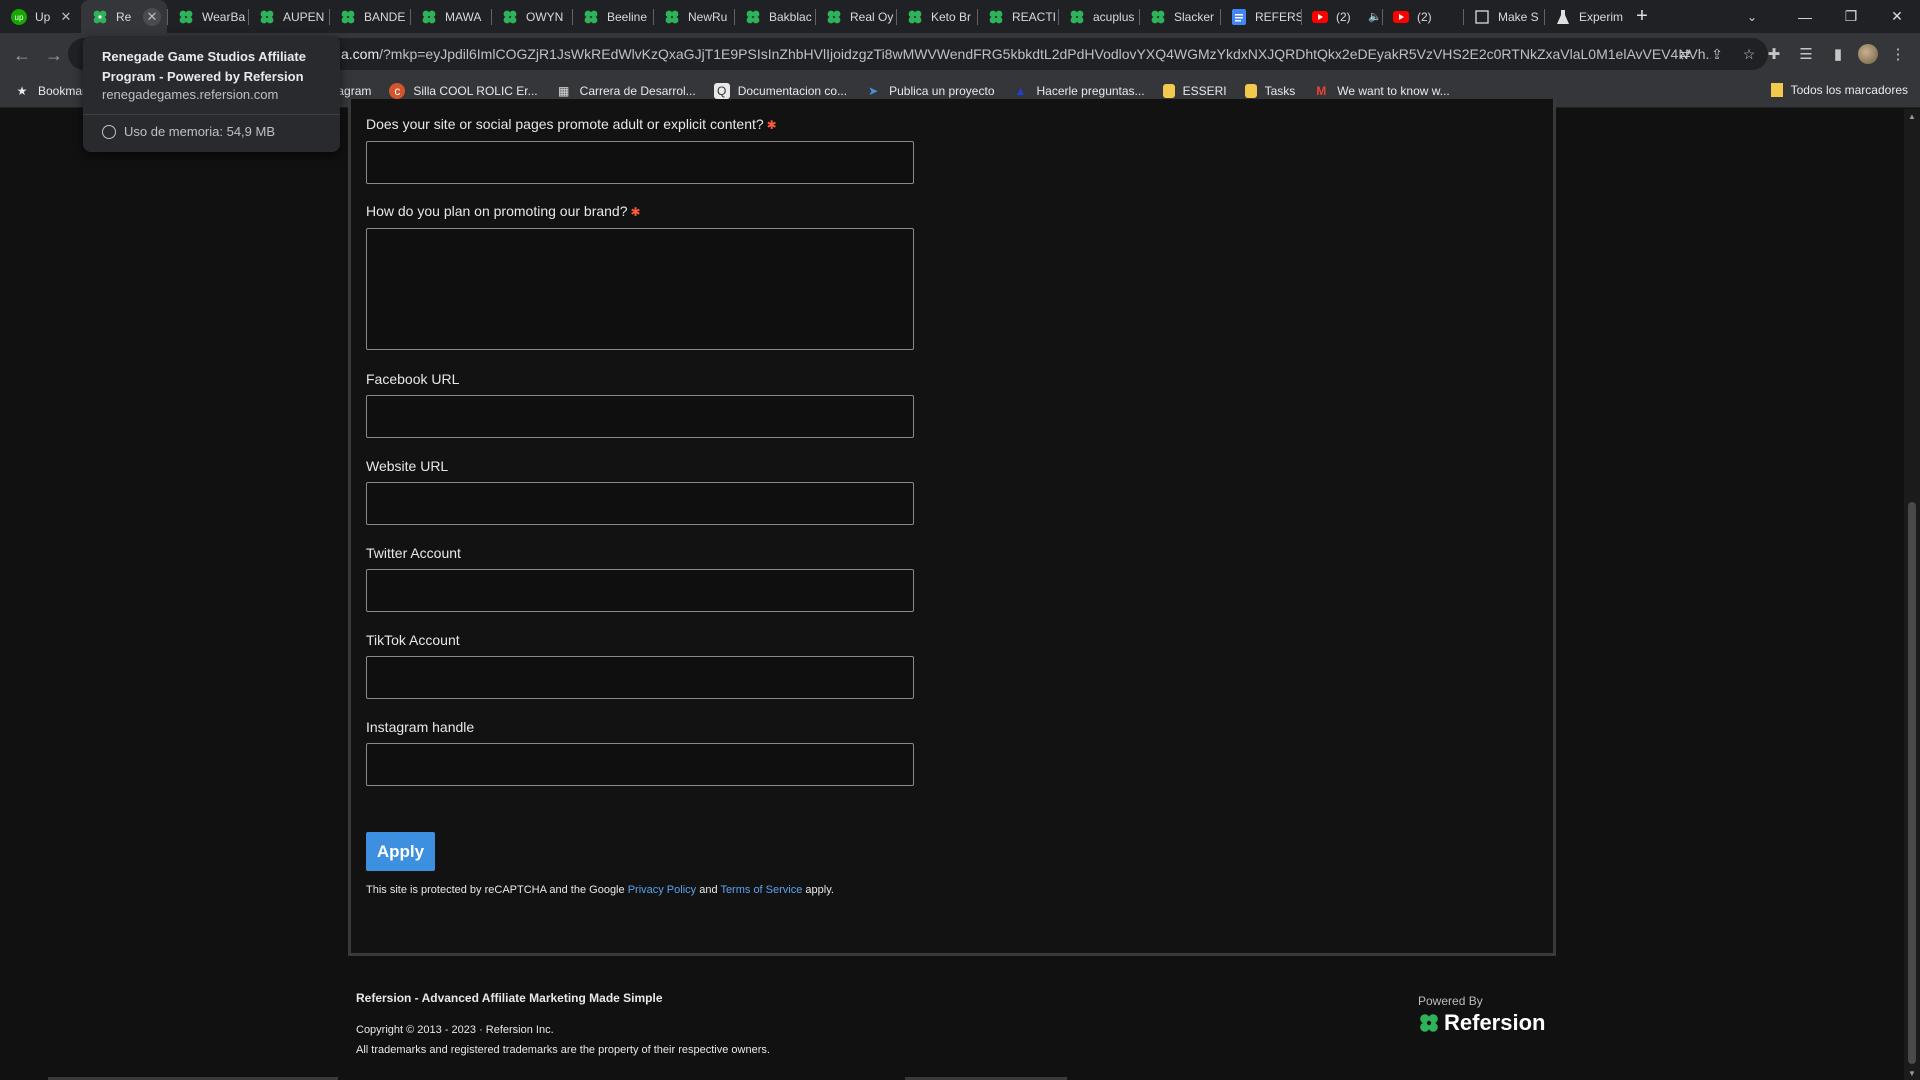  I want to click on minimize-button: —, so click(1805, 16).